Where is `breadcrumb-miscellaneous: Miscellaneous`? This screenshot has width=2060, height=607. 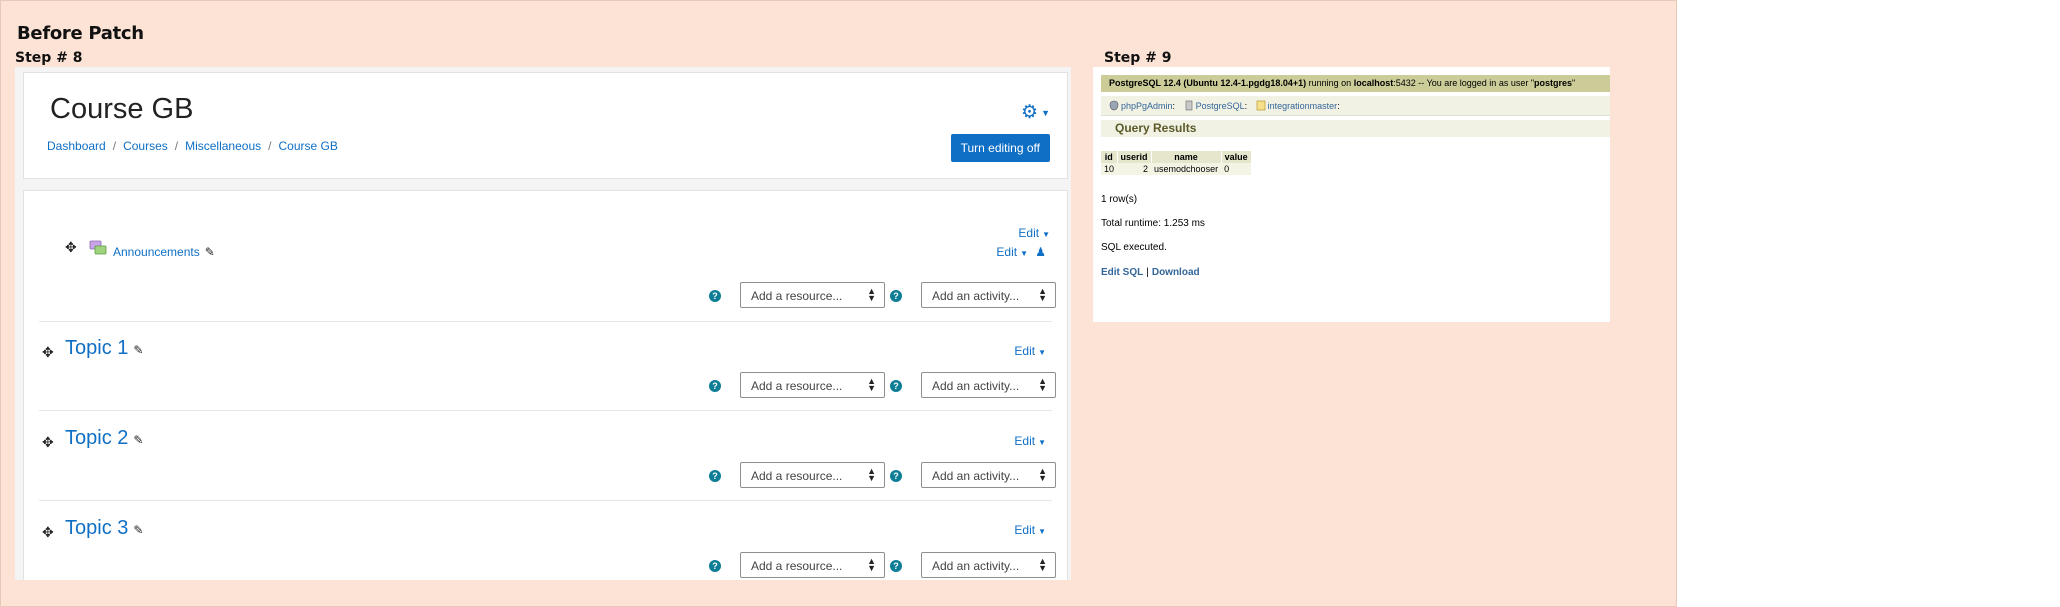
breadcrumb-miscellaneous: Miscellaneous is located at coordinates (223, 146).